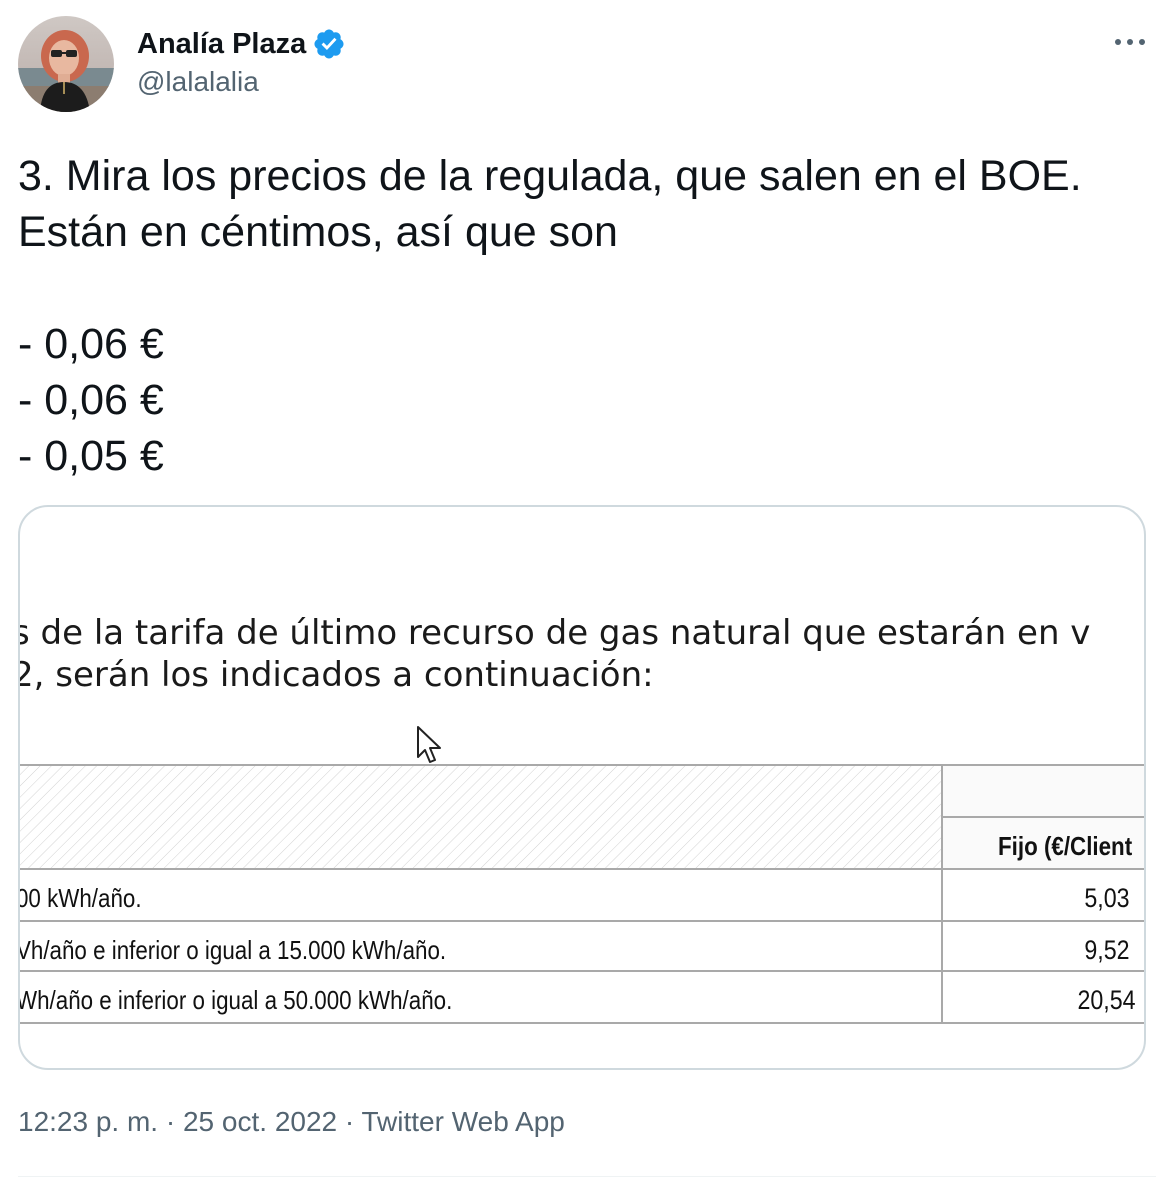  Describe the element at coordinates (336, 675) in the screenshot. I see `document-line-2: 2, serán los indicados a continuación:` at that location.